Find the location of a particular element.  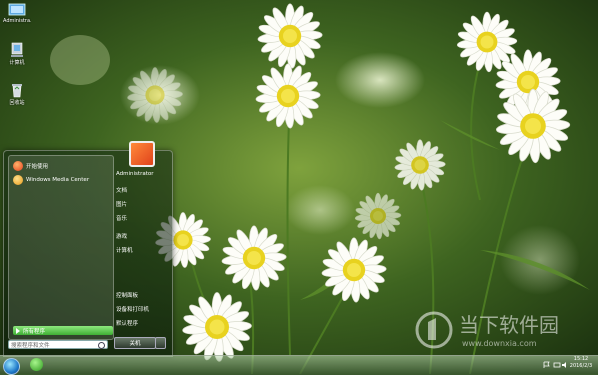

shutdown-label: 关机 is located at coordinates (135, 344).